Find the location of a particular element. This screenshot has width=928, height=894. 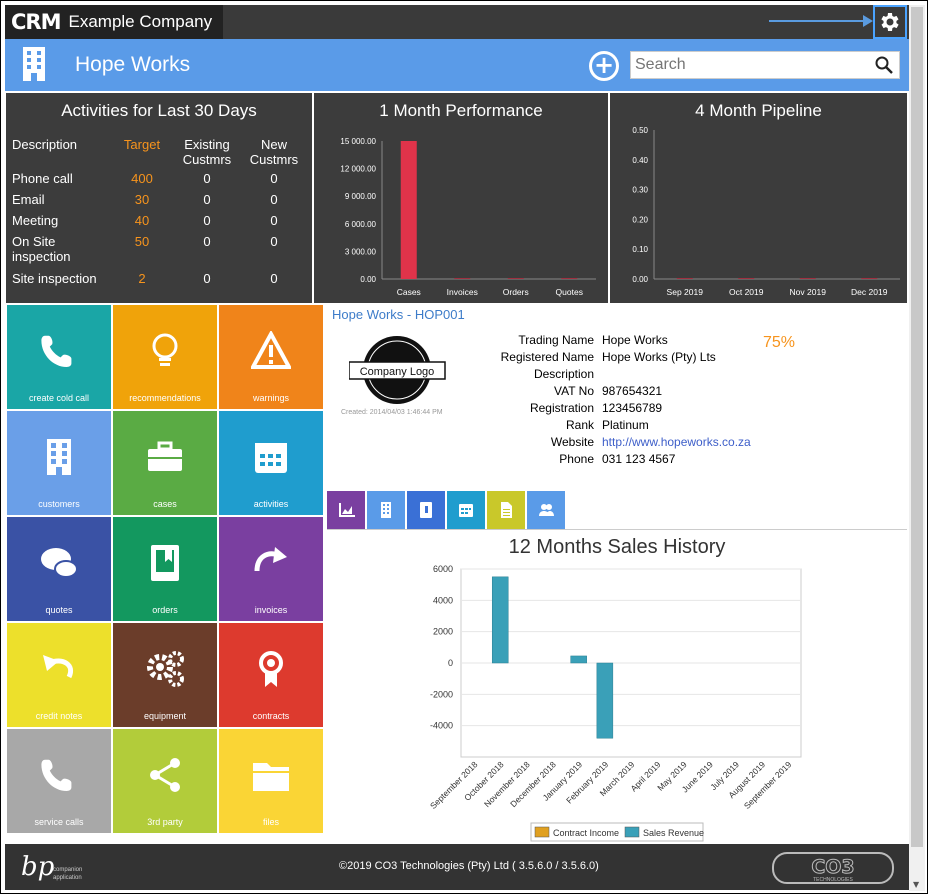

website-link: http://www.hopeworks.co.za is located at coordinates (692, 443).